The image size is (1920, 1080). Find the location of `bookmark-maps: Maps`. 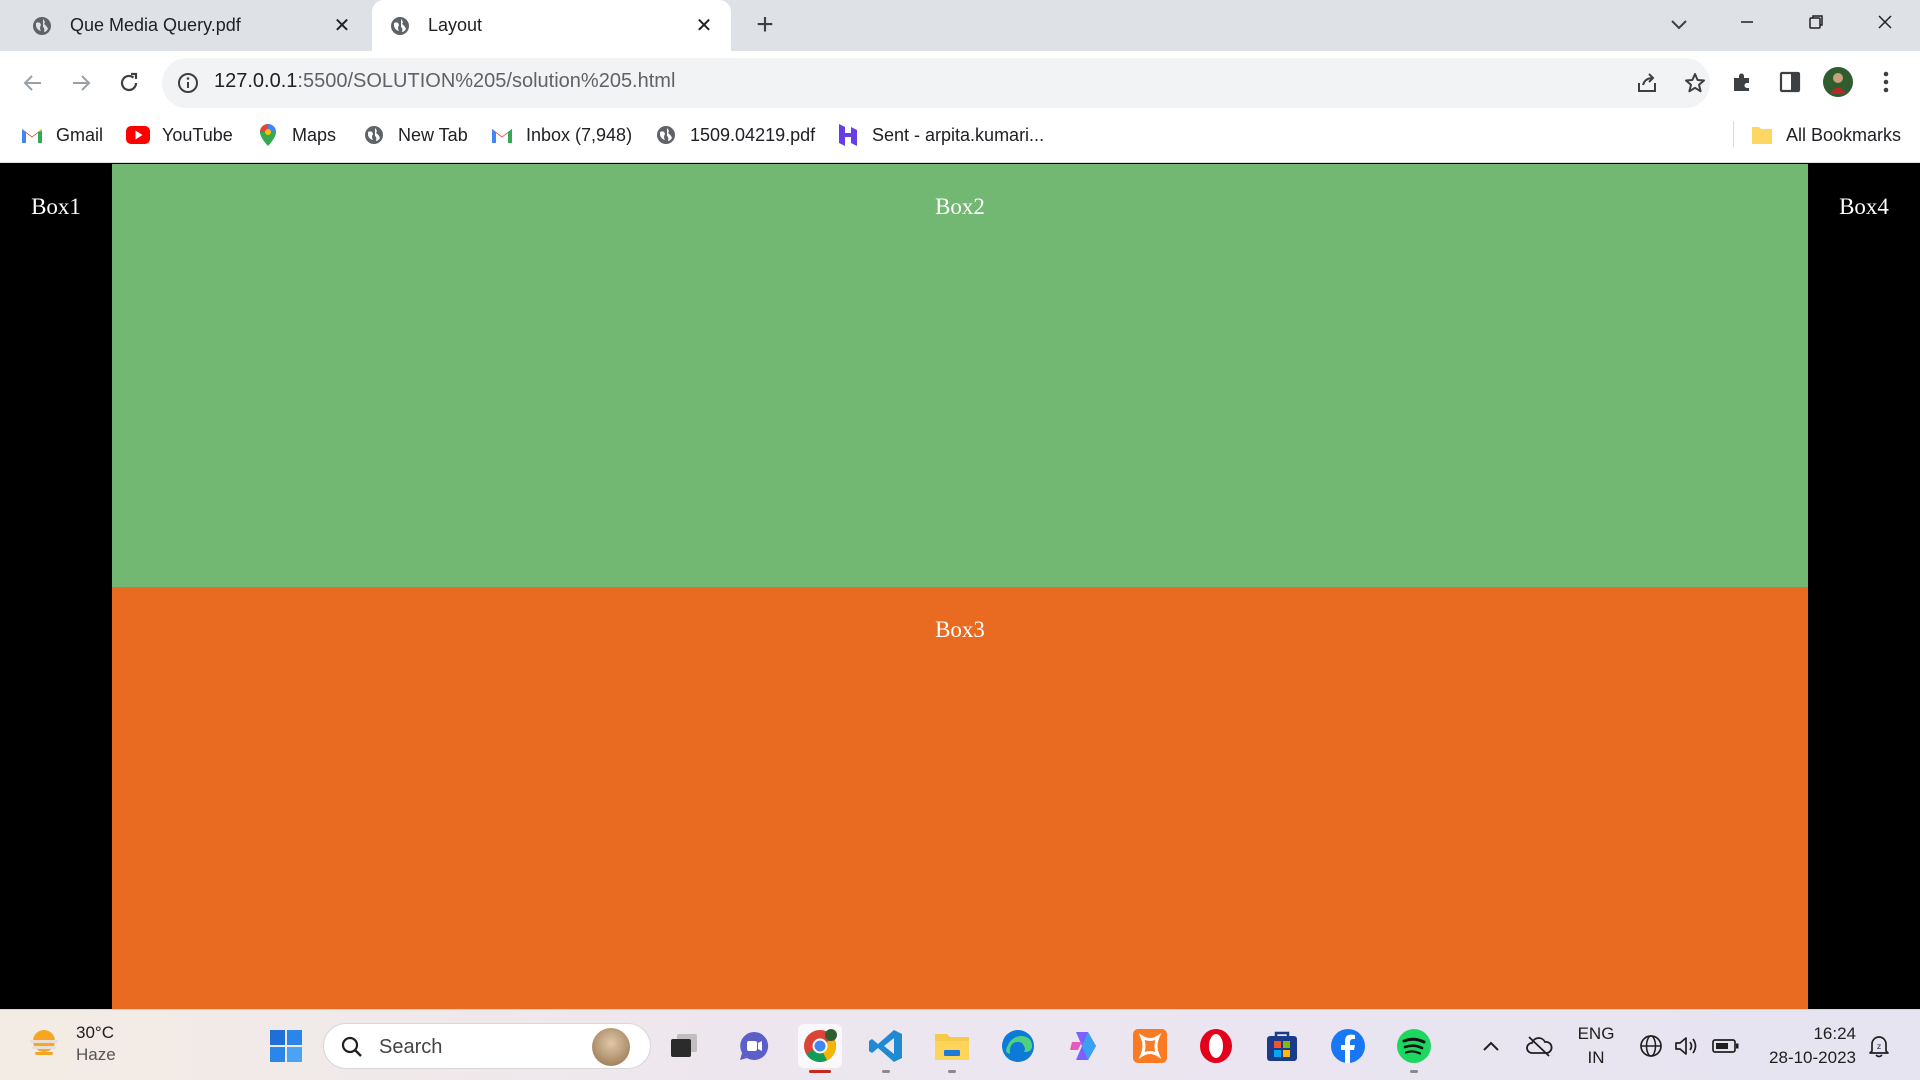

bookmark-maps: Maps is located at coordinates (296, 135).